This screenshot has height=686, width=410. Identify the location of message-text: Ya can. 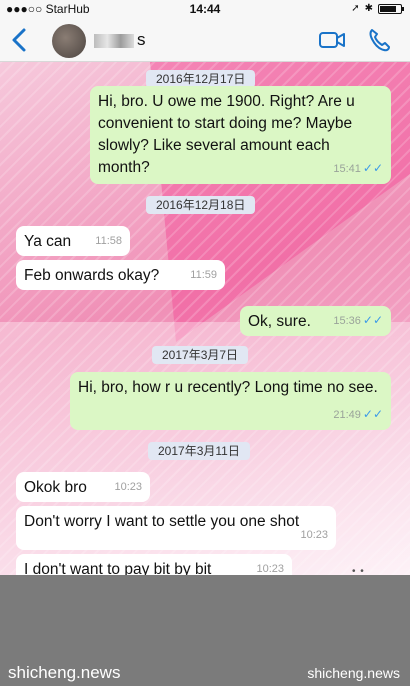
(48, 241).